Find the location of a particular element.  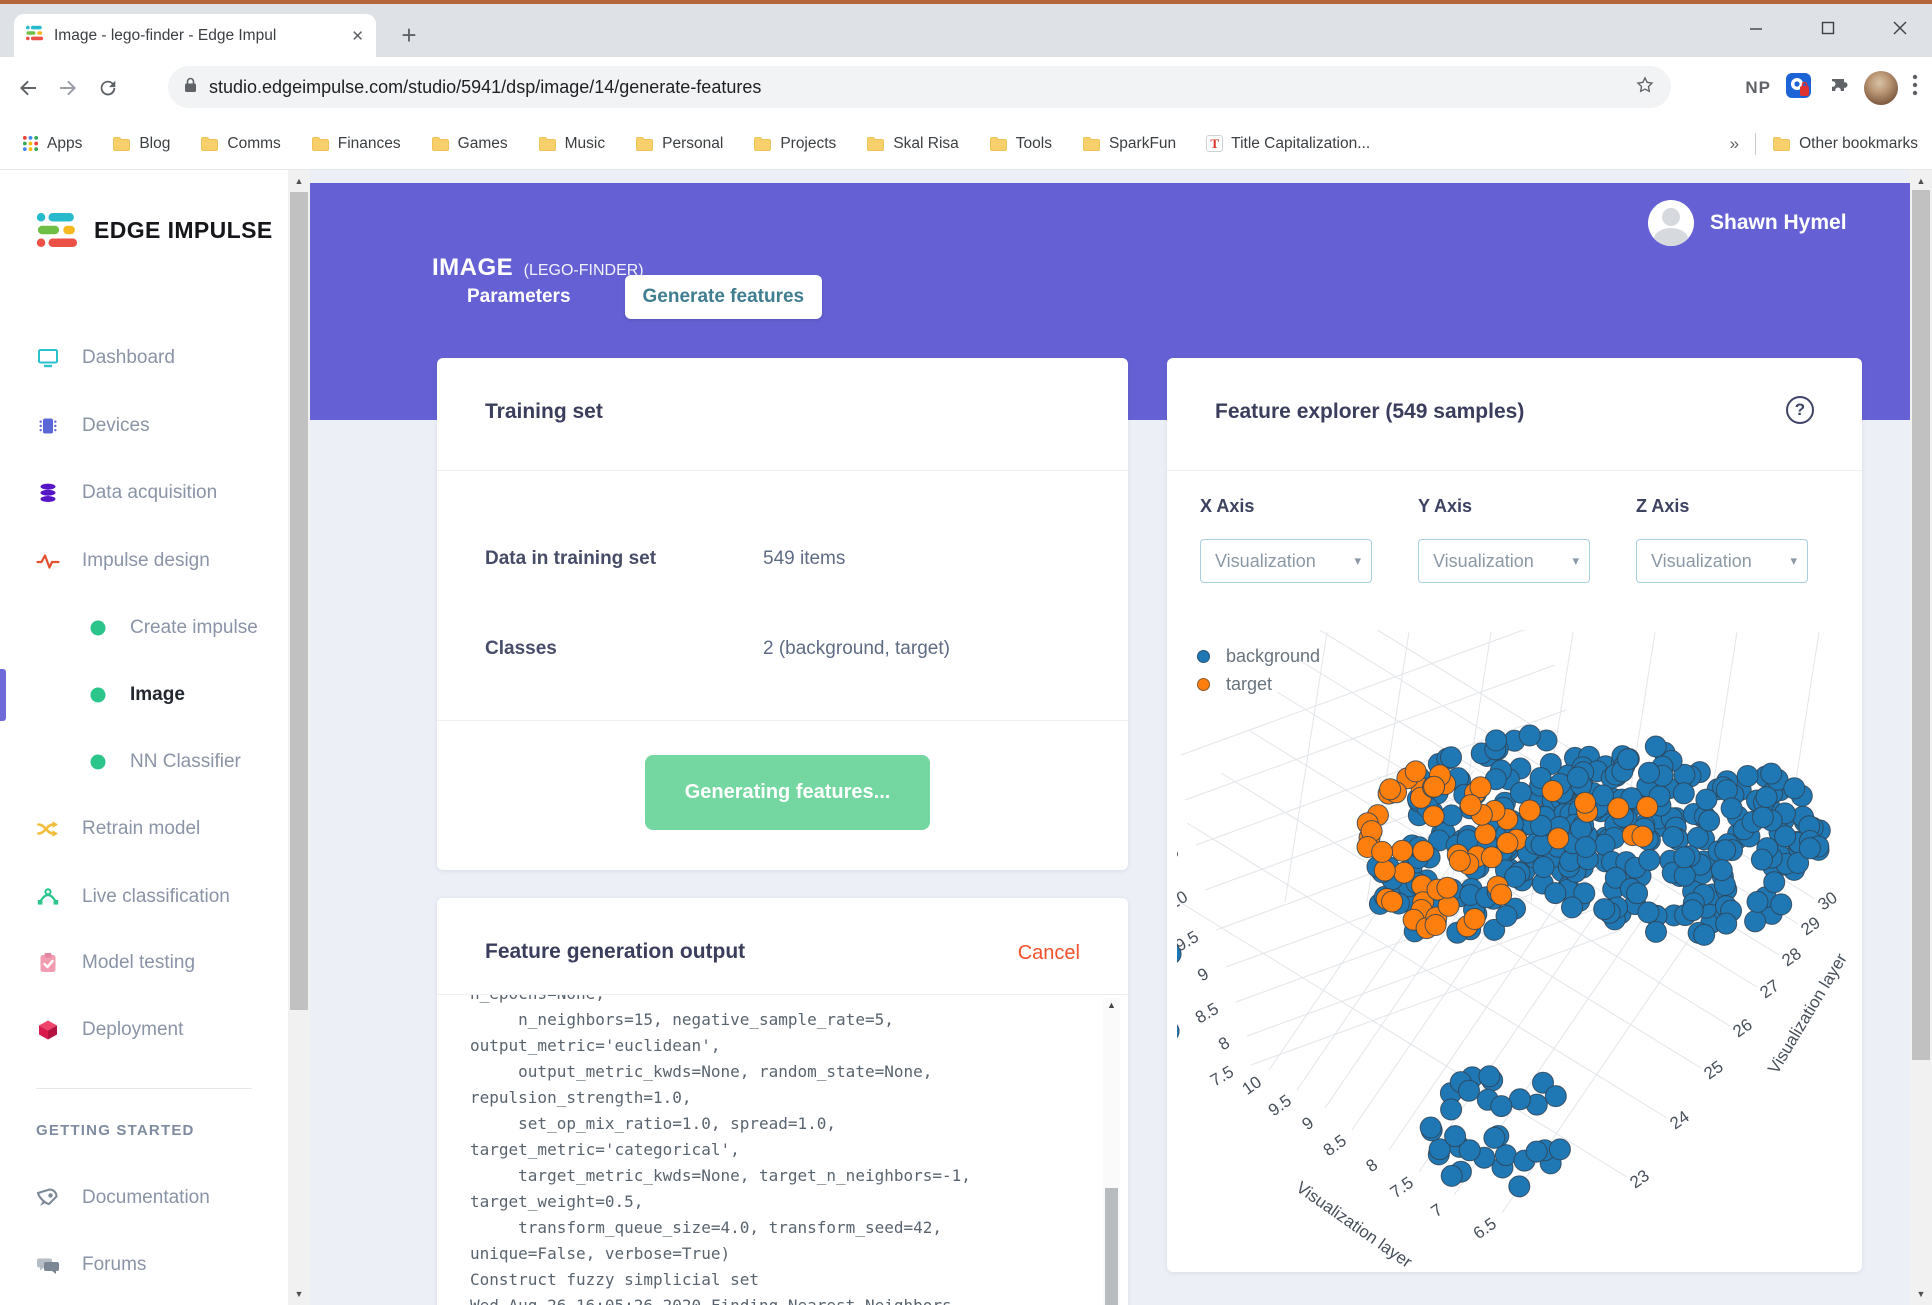

svg-text: 9.5 is located at coordinates (1280, 1105).